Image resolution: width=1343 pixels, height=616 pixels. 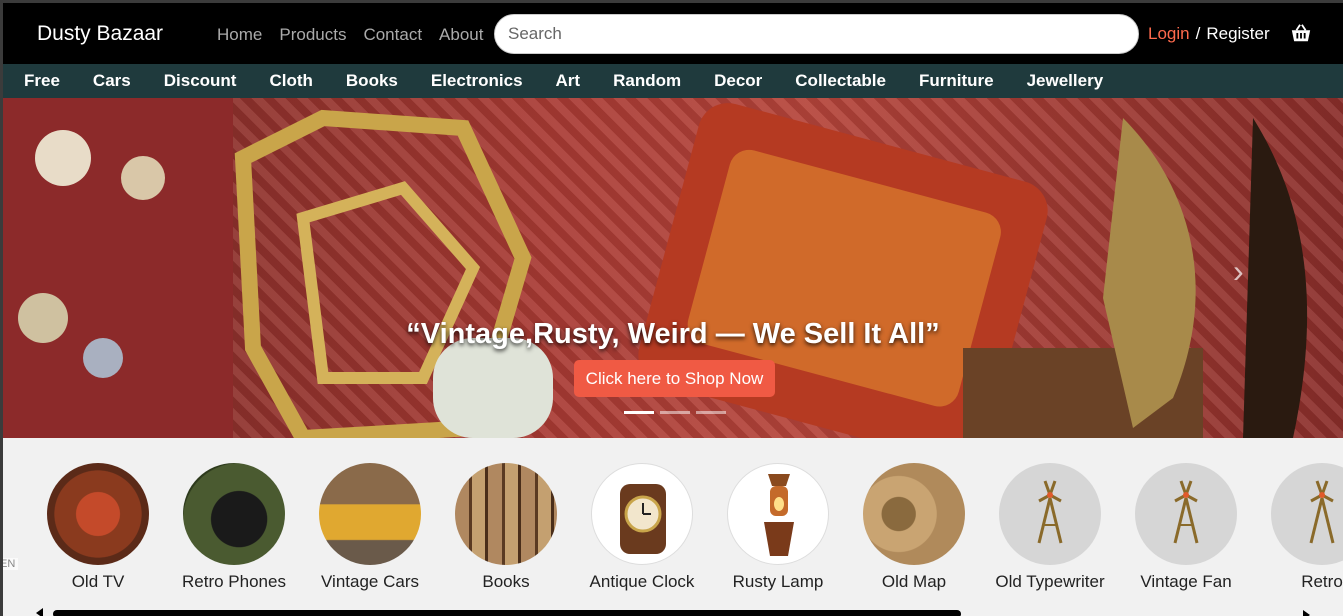 I want to click on product-retro: Retro, so click(x=1305, y=527).